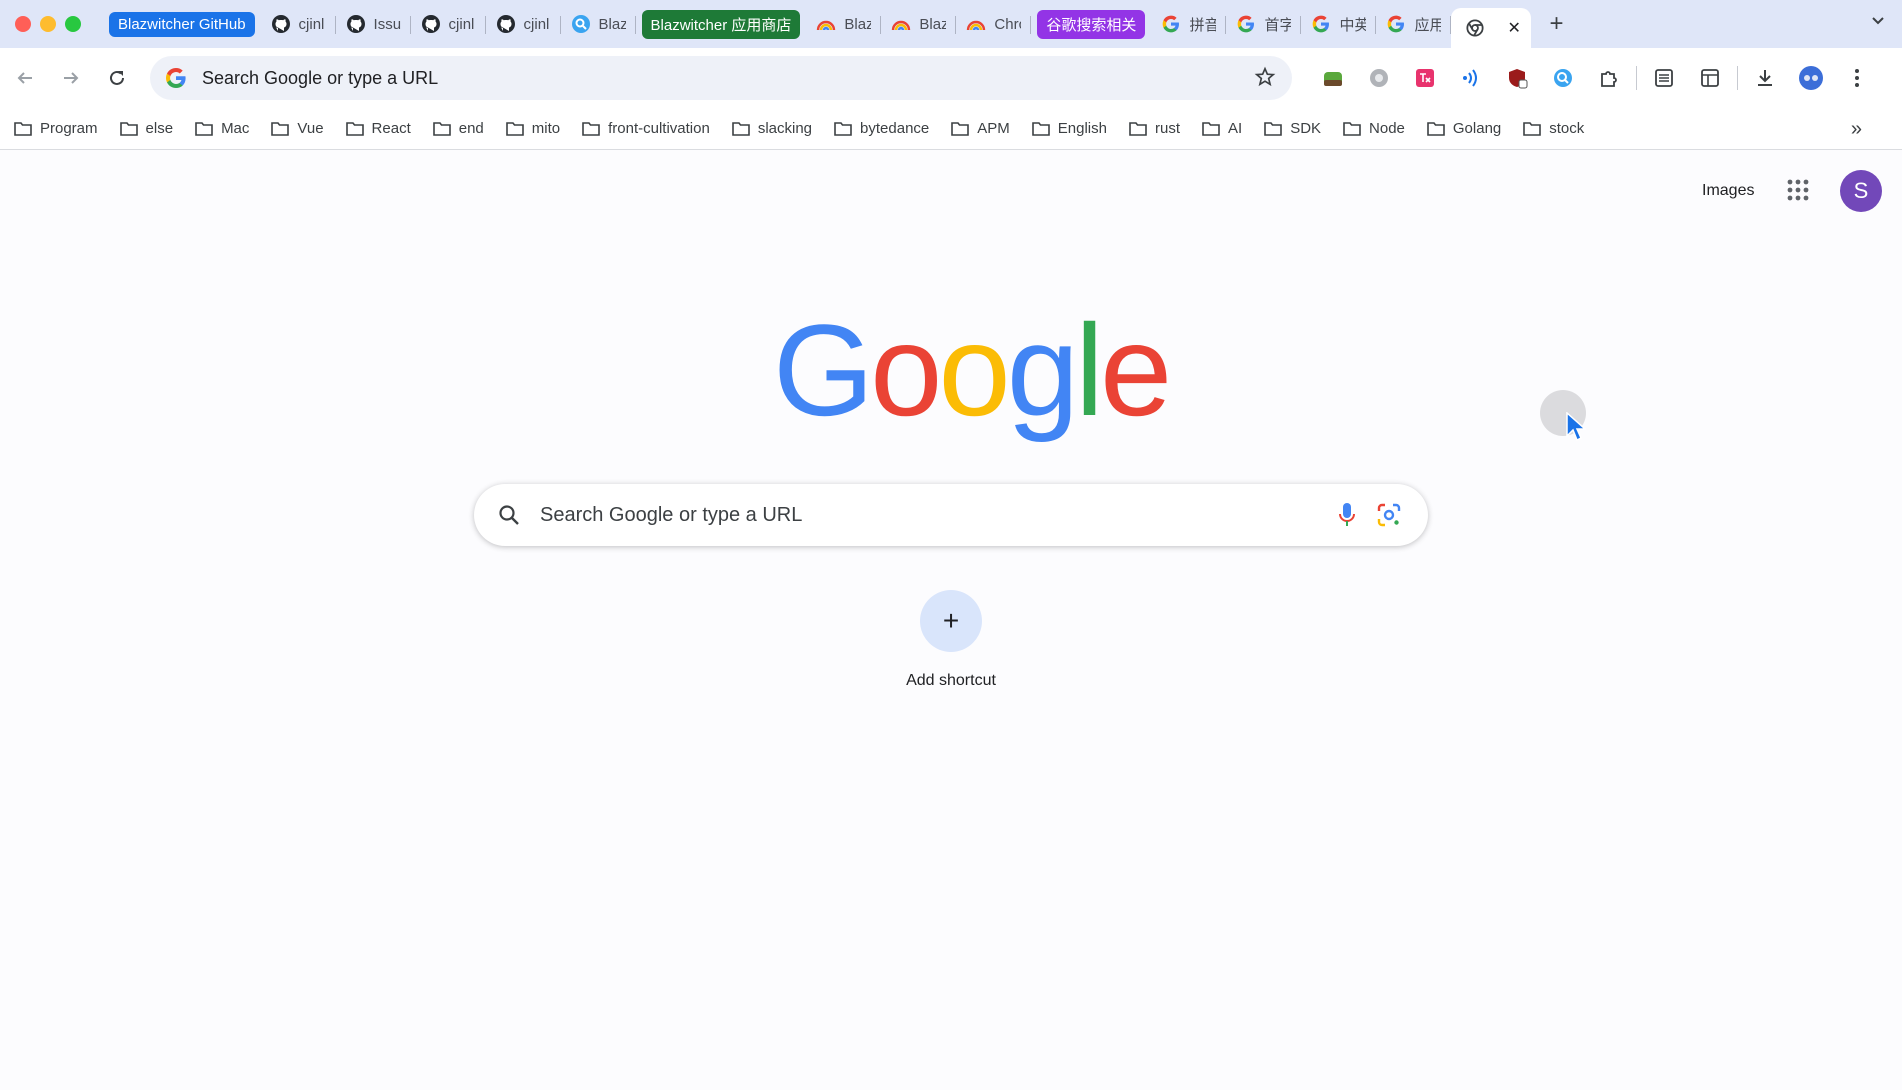 The height and width of the screenshot is (1090, 1902). What do you see at coordinates (1091, 24) in the screenshot?
I see `tab-group-chip: 谷歌搜索相关` at bounding box center [1091, 24].